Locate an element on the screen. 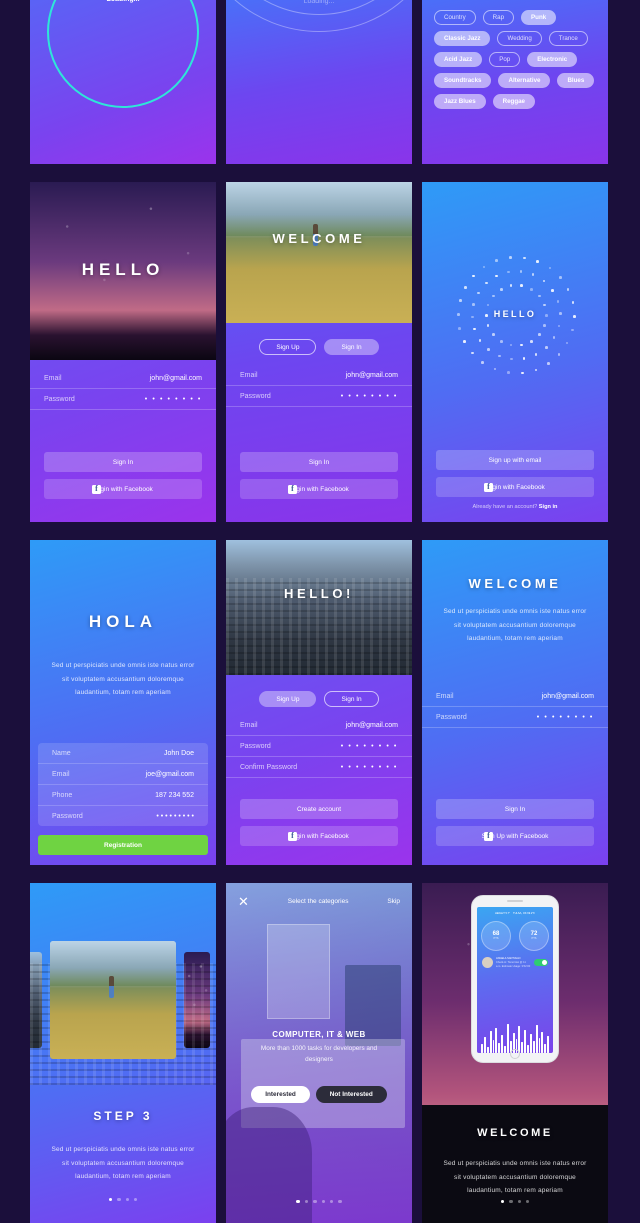 This screenshot has height=1223, width=640. skip-button: Skip is located at coordinates (393, 901).